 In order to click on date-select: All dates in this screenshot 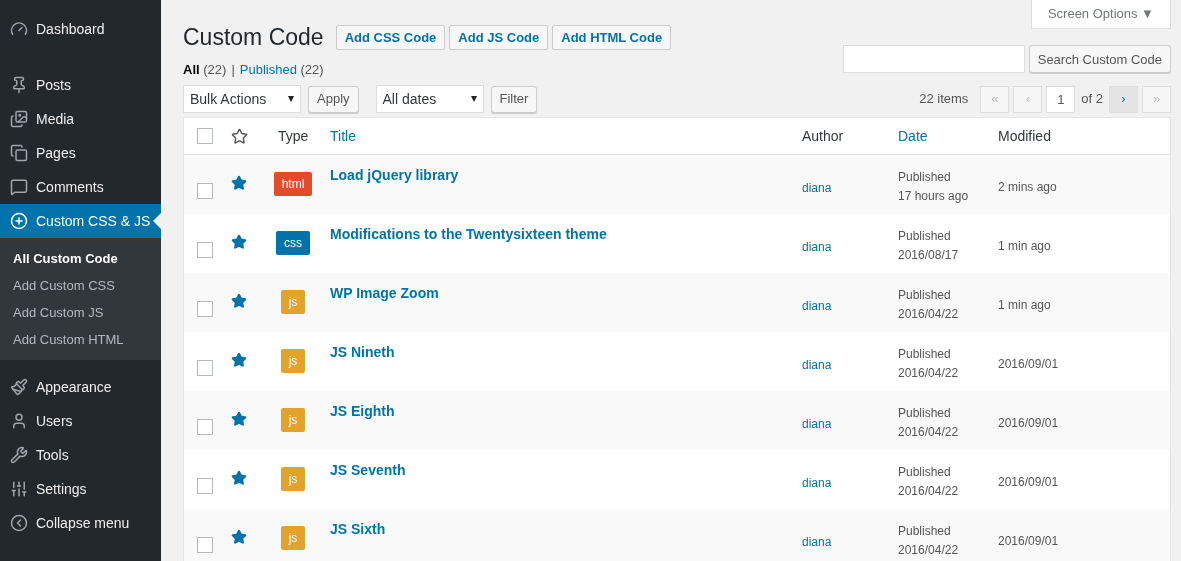, I will do `click(429, 99)`.